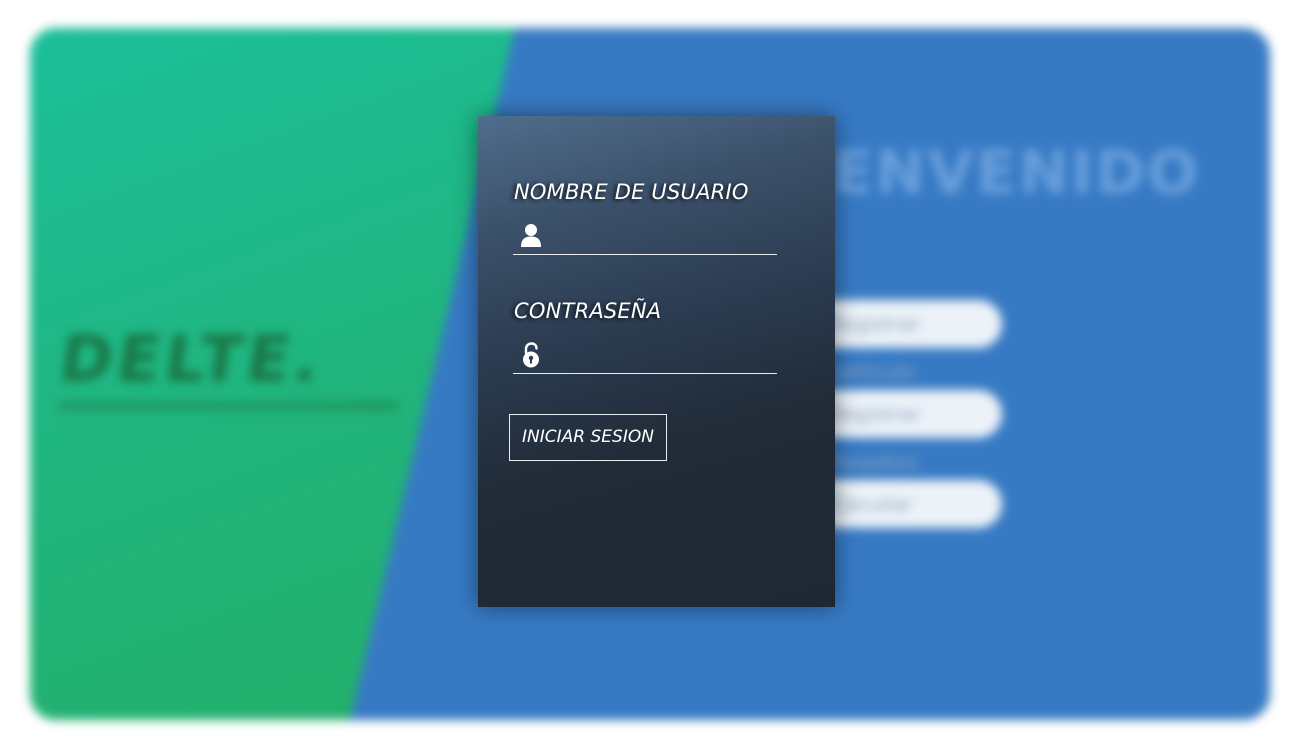 The image size is (1300, 750). Describe the element at coordinates (228, 406) in the screenshot. I see `background-logo-underline` at that location.